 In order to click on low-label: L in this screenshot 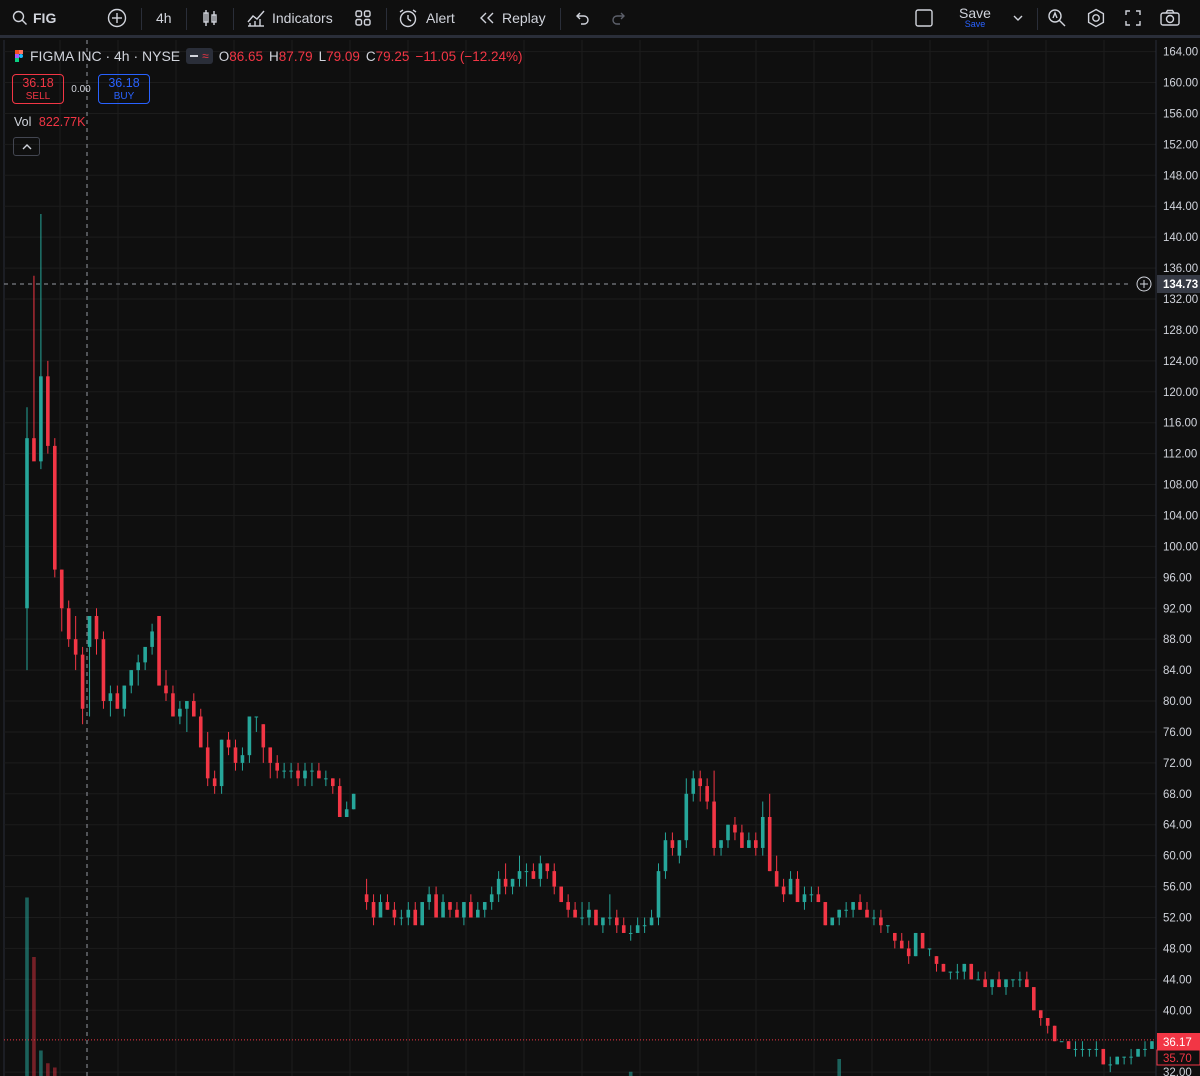, I will do `click(322, 56)`.